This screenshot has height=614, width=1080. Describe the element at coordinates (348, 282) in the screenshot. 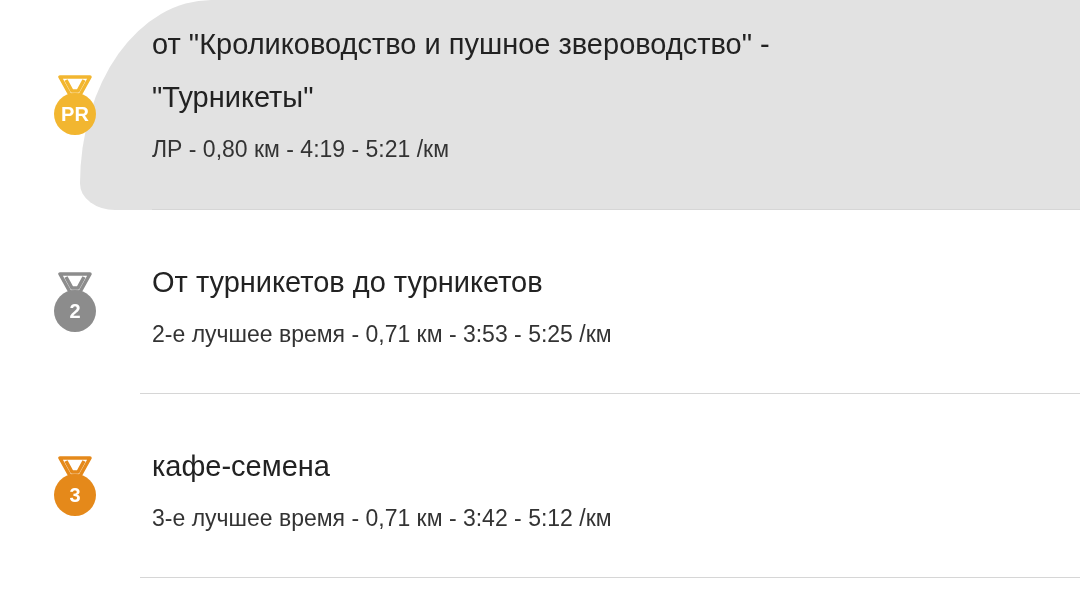

I see `segment-title: От турникетов до турникетов` at that location.